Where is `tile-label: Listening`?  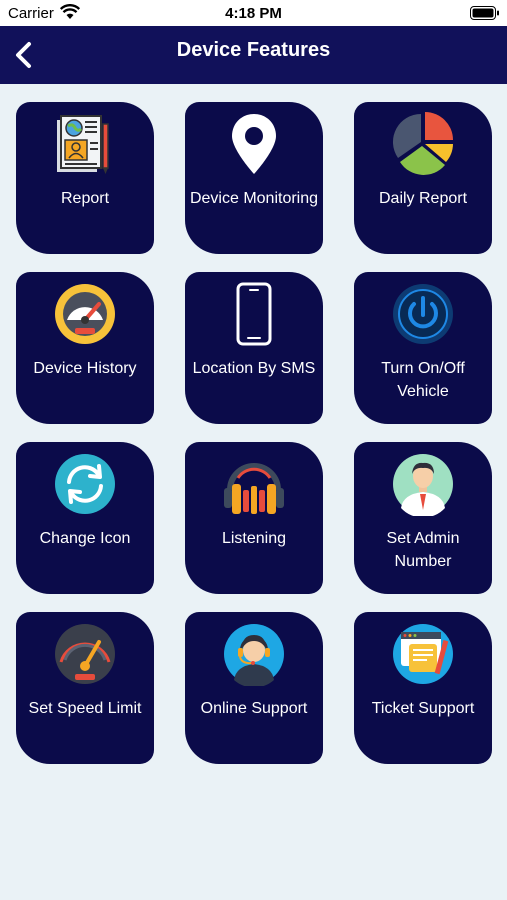
tile-label: Listening is located at coordinates (254, 538).